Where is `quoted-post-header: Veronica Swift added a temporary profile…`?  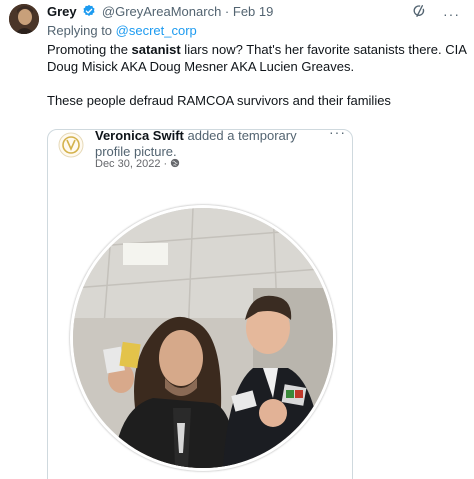
quoted-post-header: Veronica Swift added a temporary profile… is located at coordinates (215, 145).